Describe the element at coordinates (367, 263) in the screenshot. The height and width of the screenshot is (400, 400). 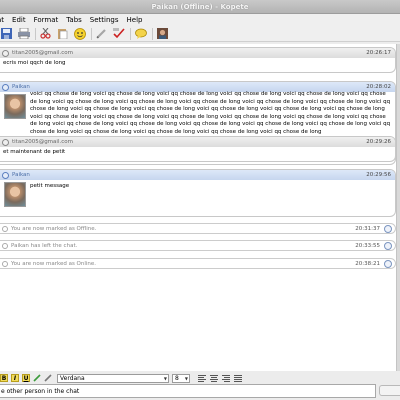
I see `status-time: 20:38:21` at that location.